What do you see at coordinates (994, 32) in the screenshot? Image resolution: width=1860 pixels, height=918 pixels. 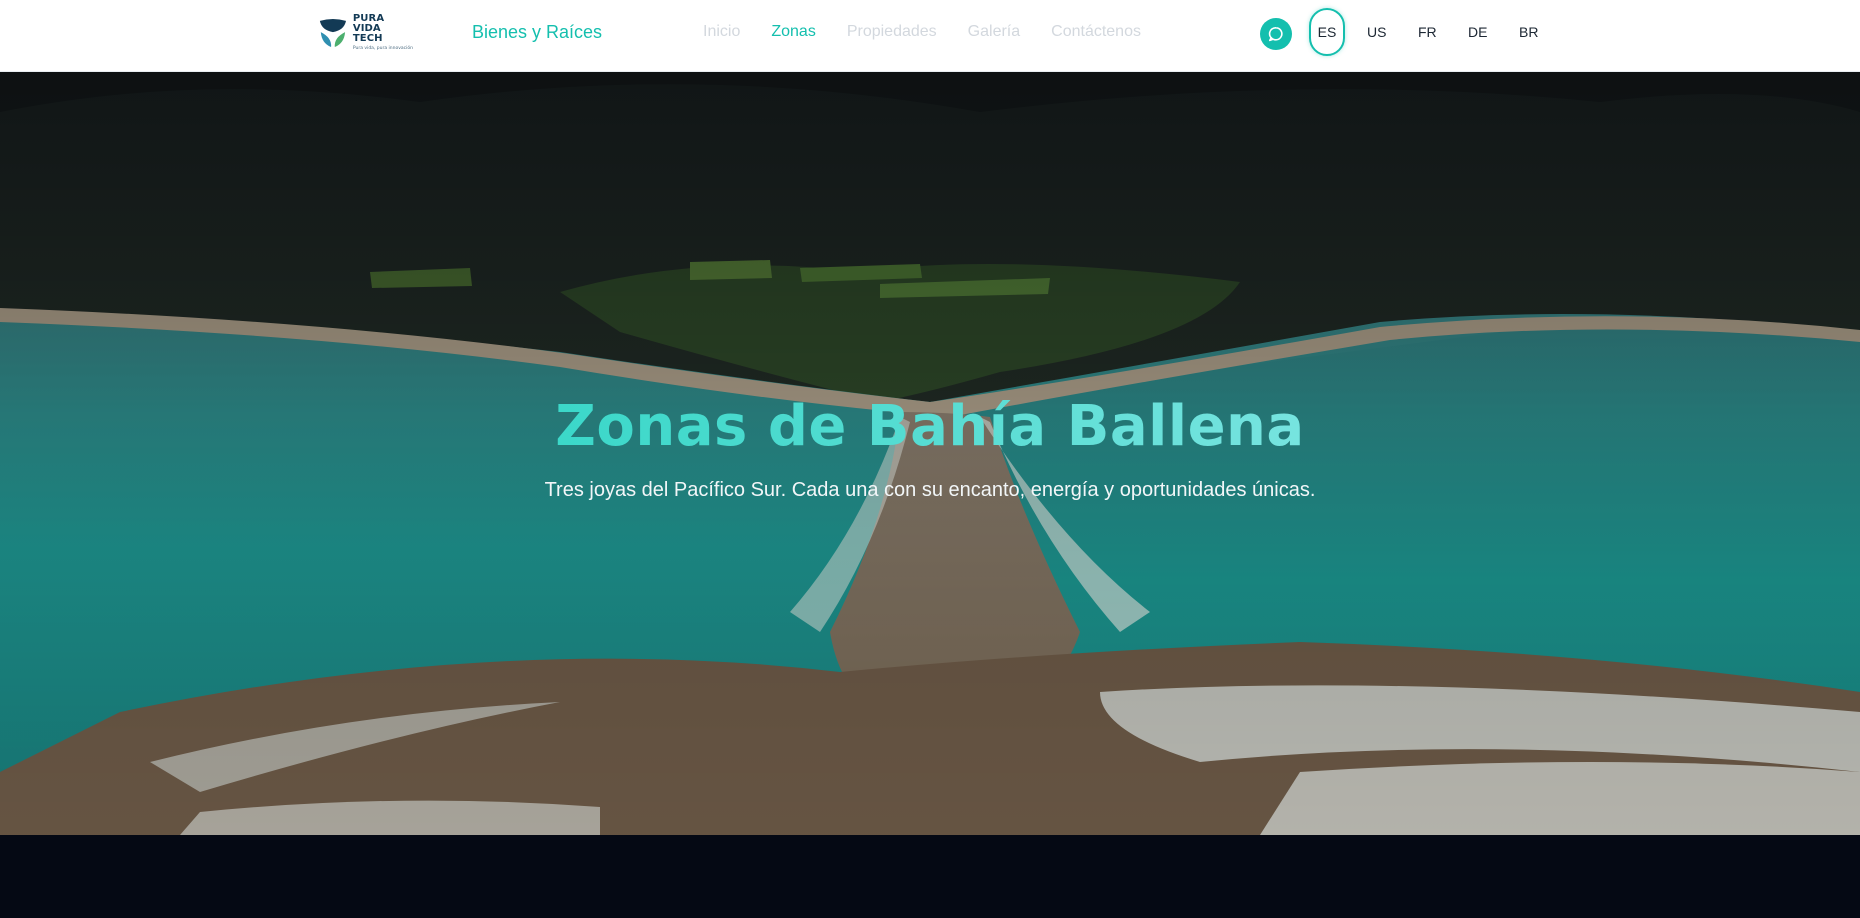 I see `nav-galeria: Galería` at bounding box center [994, 32].